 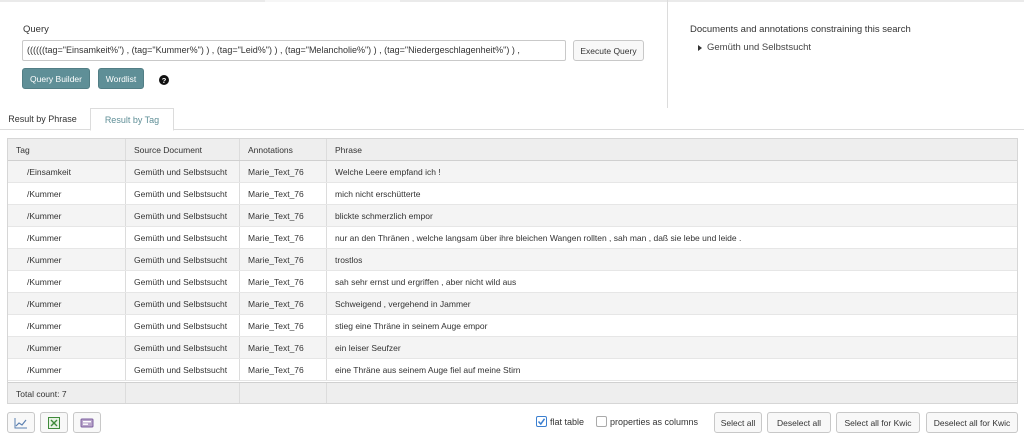 What do you see at coordinates (700, 47) in the screenshot?
I see `triangle-right-icon` at bounding box center [700, 47].